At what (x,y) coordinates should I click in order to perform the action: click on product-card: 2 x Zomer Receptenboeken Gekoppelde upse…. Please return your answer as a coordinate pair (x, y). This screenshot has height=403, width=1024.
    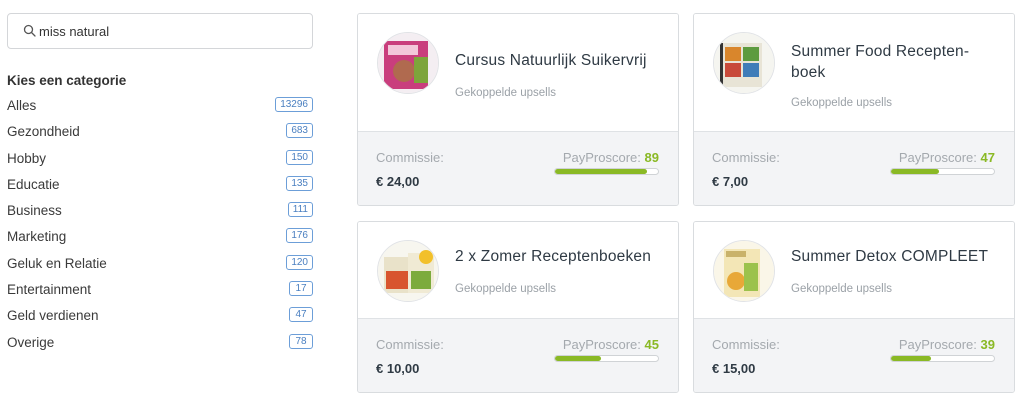
    Looking at the image, I should click on (518, 307).